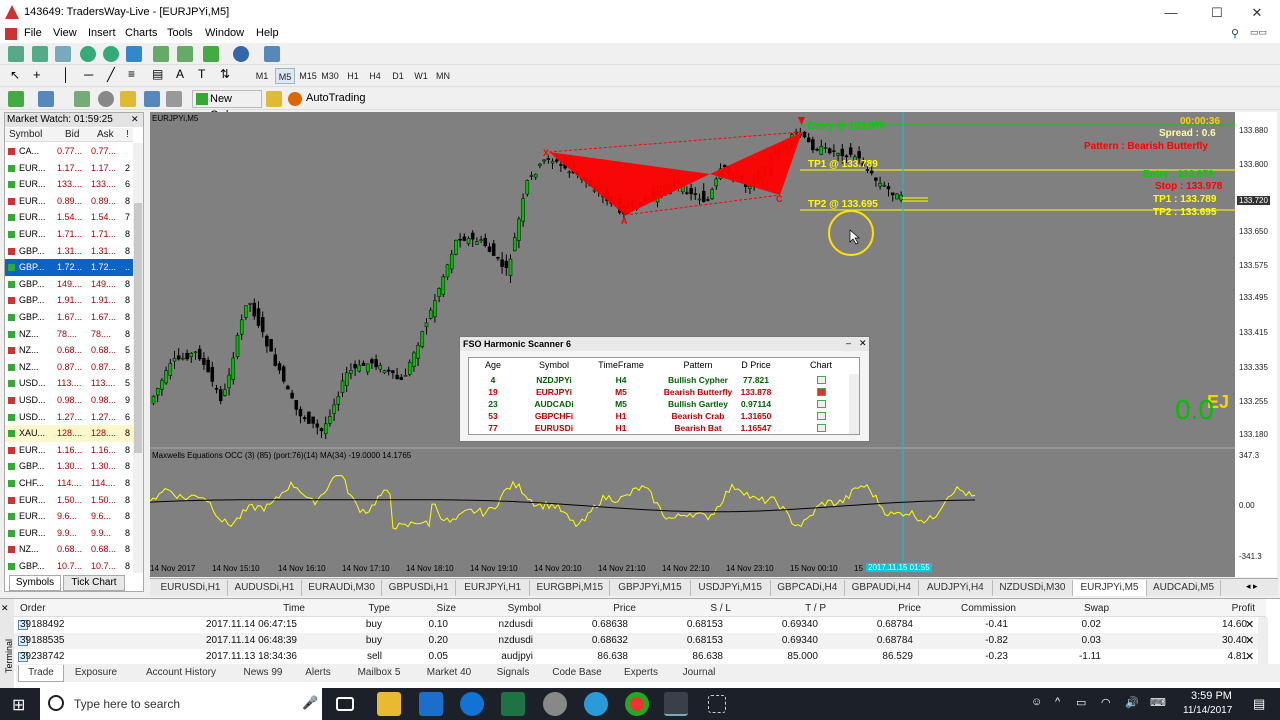  What do you see at coordinates (16, 99) in the screenshot?
I see `new-window-icon` at bounding box center [16, 99].